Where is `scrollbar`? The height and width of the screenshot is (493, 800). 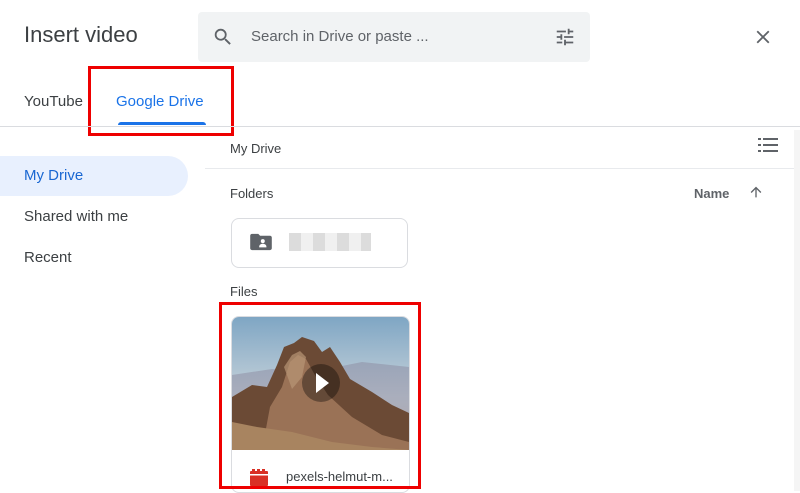
scrollbar is located at coordinates (797, 310).